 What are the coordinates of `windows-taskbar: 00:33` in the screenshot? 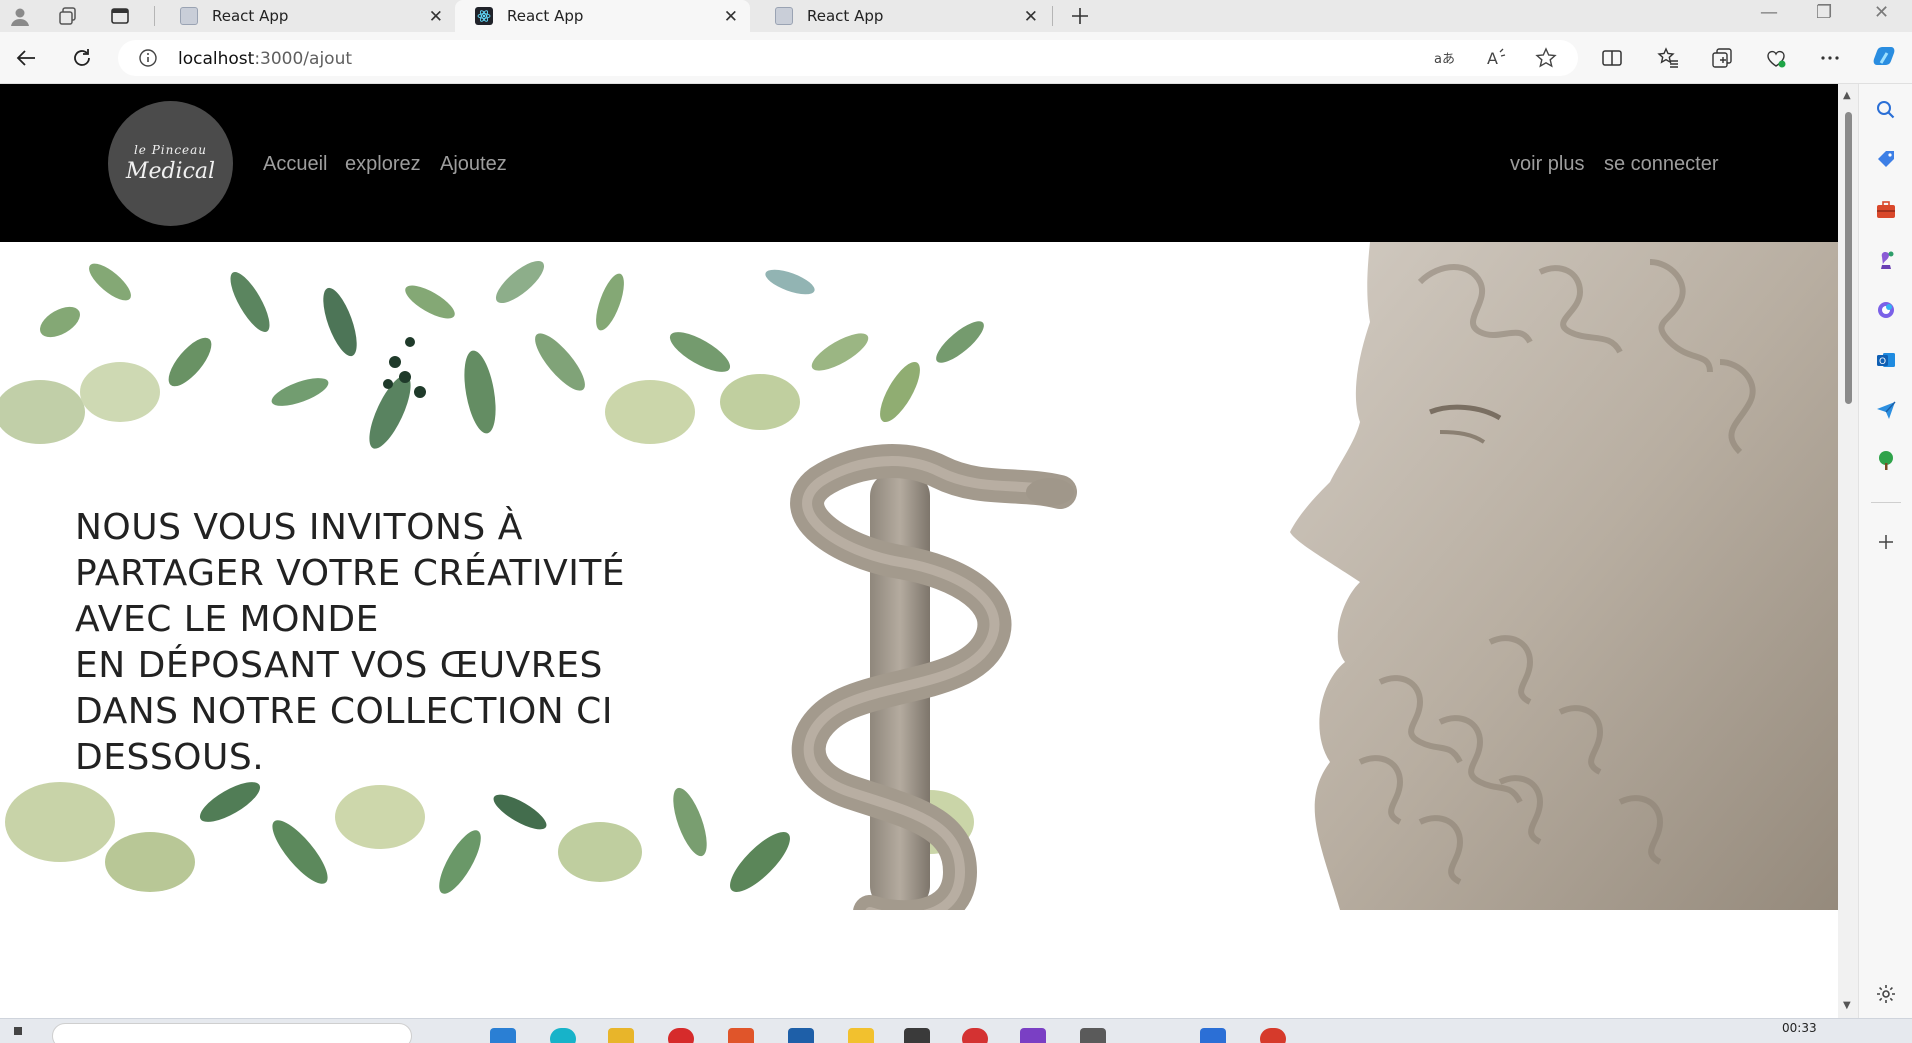 It's located at (956, 1030).